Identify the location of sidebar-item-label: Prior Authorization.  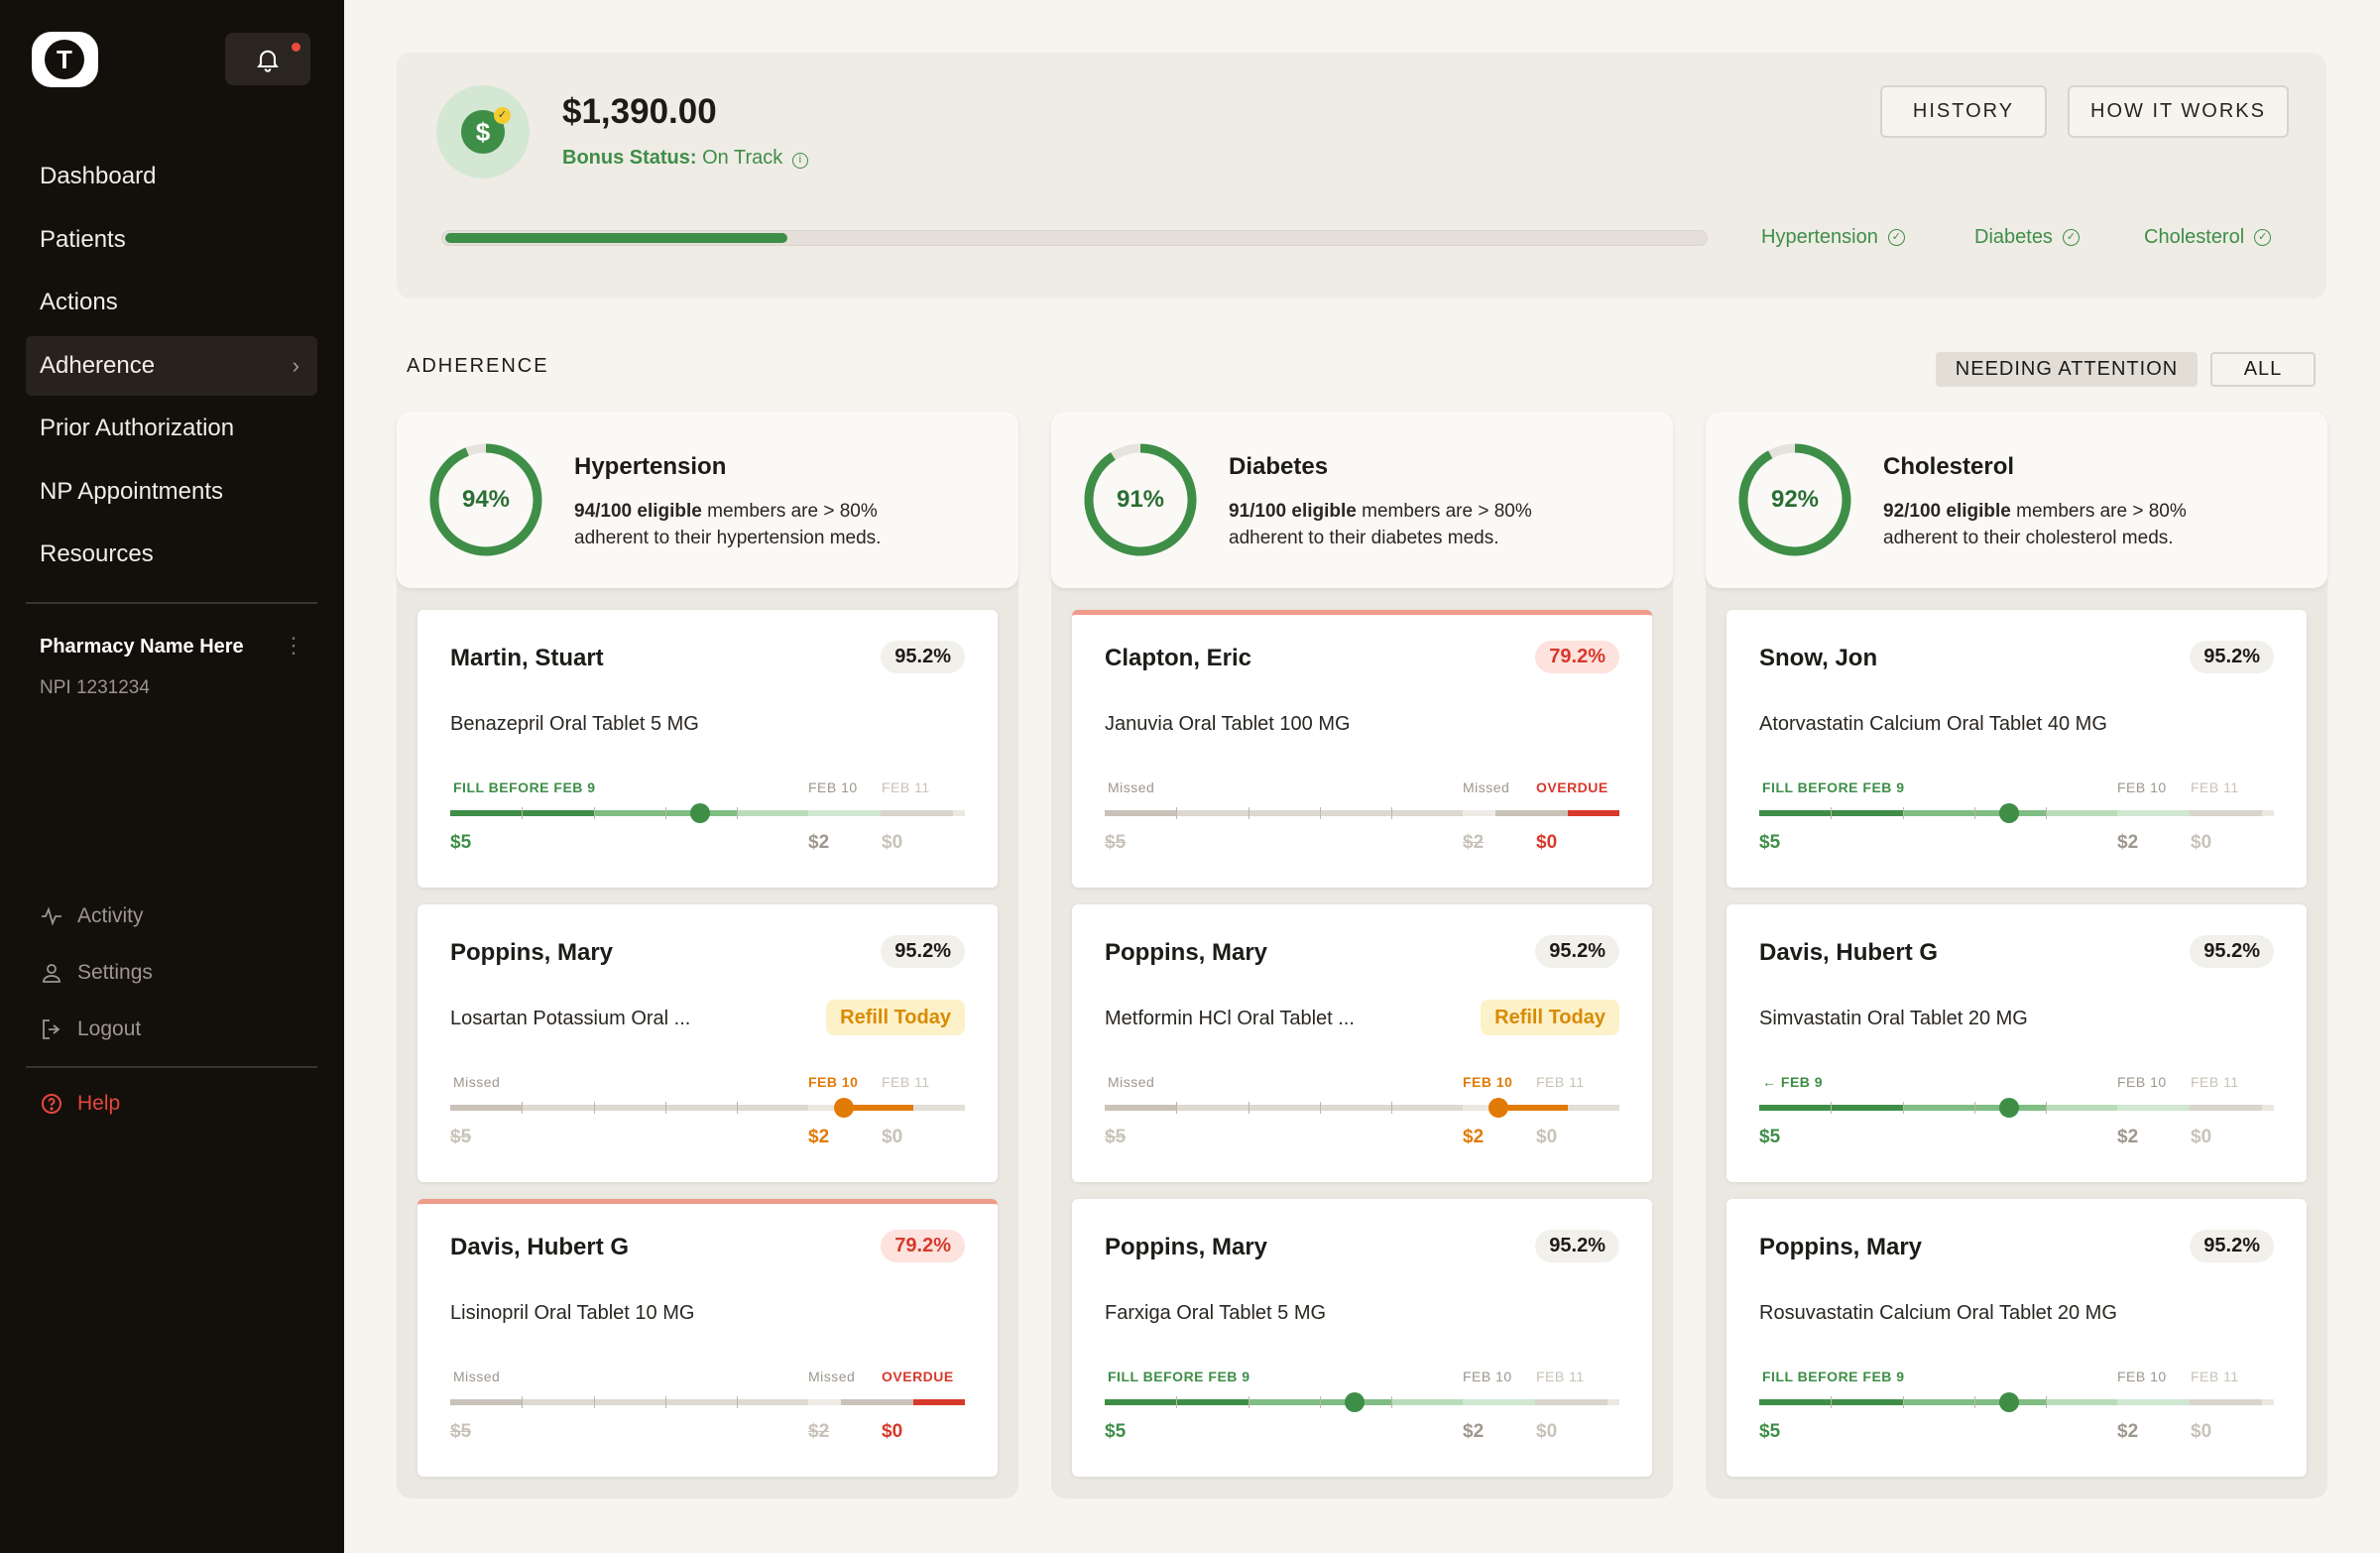
(137, 428).